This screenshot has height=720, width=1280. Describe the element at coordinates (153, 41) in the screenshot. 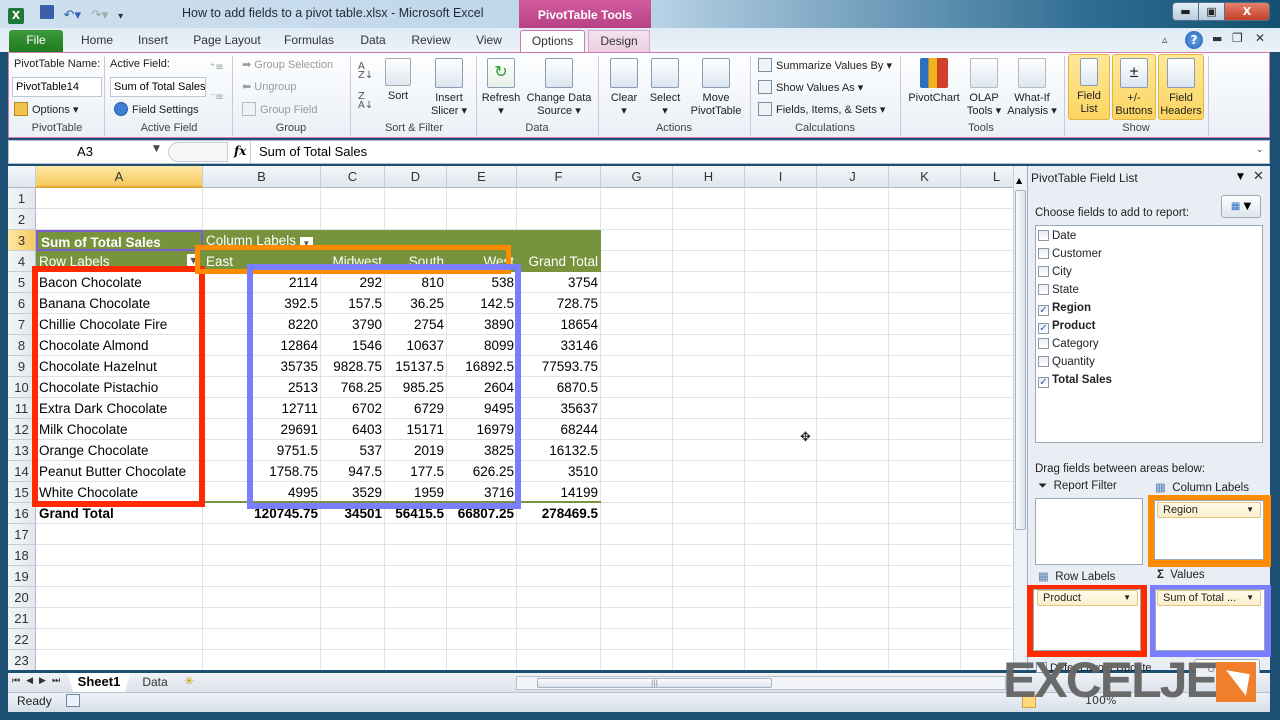

I see `tab-insert: Insert` at that location.